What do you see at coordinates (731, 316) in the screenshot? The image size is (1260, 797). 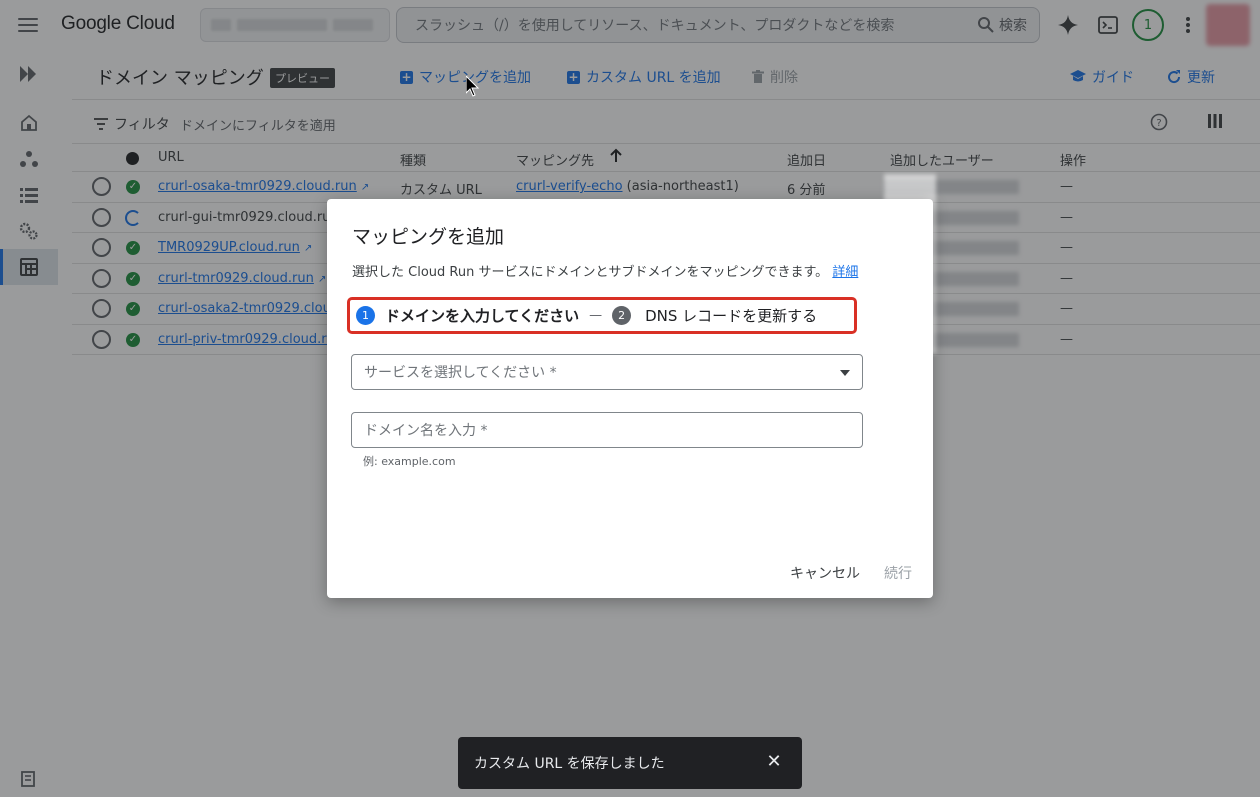 I see `step-2-label: DNS レコードを更新する` at bounding box center [731, 316].